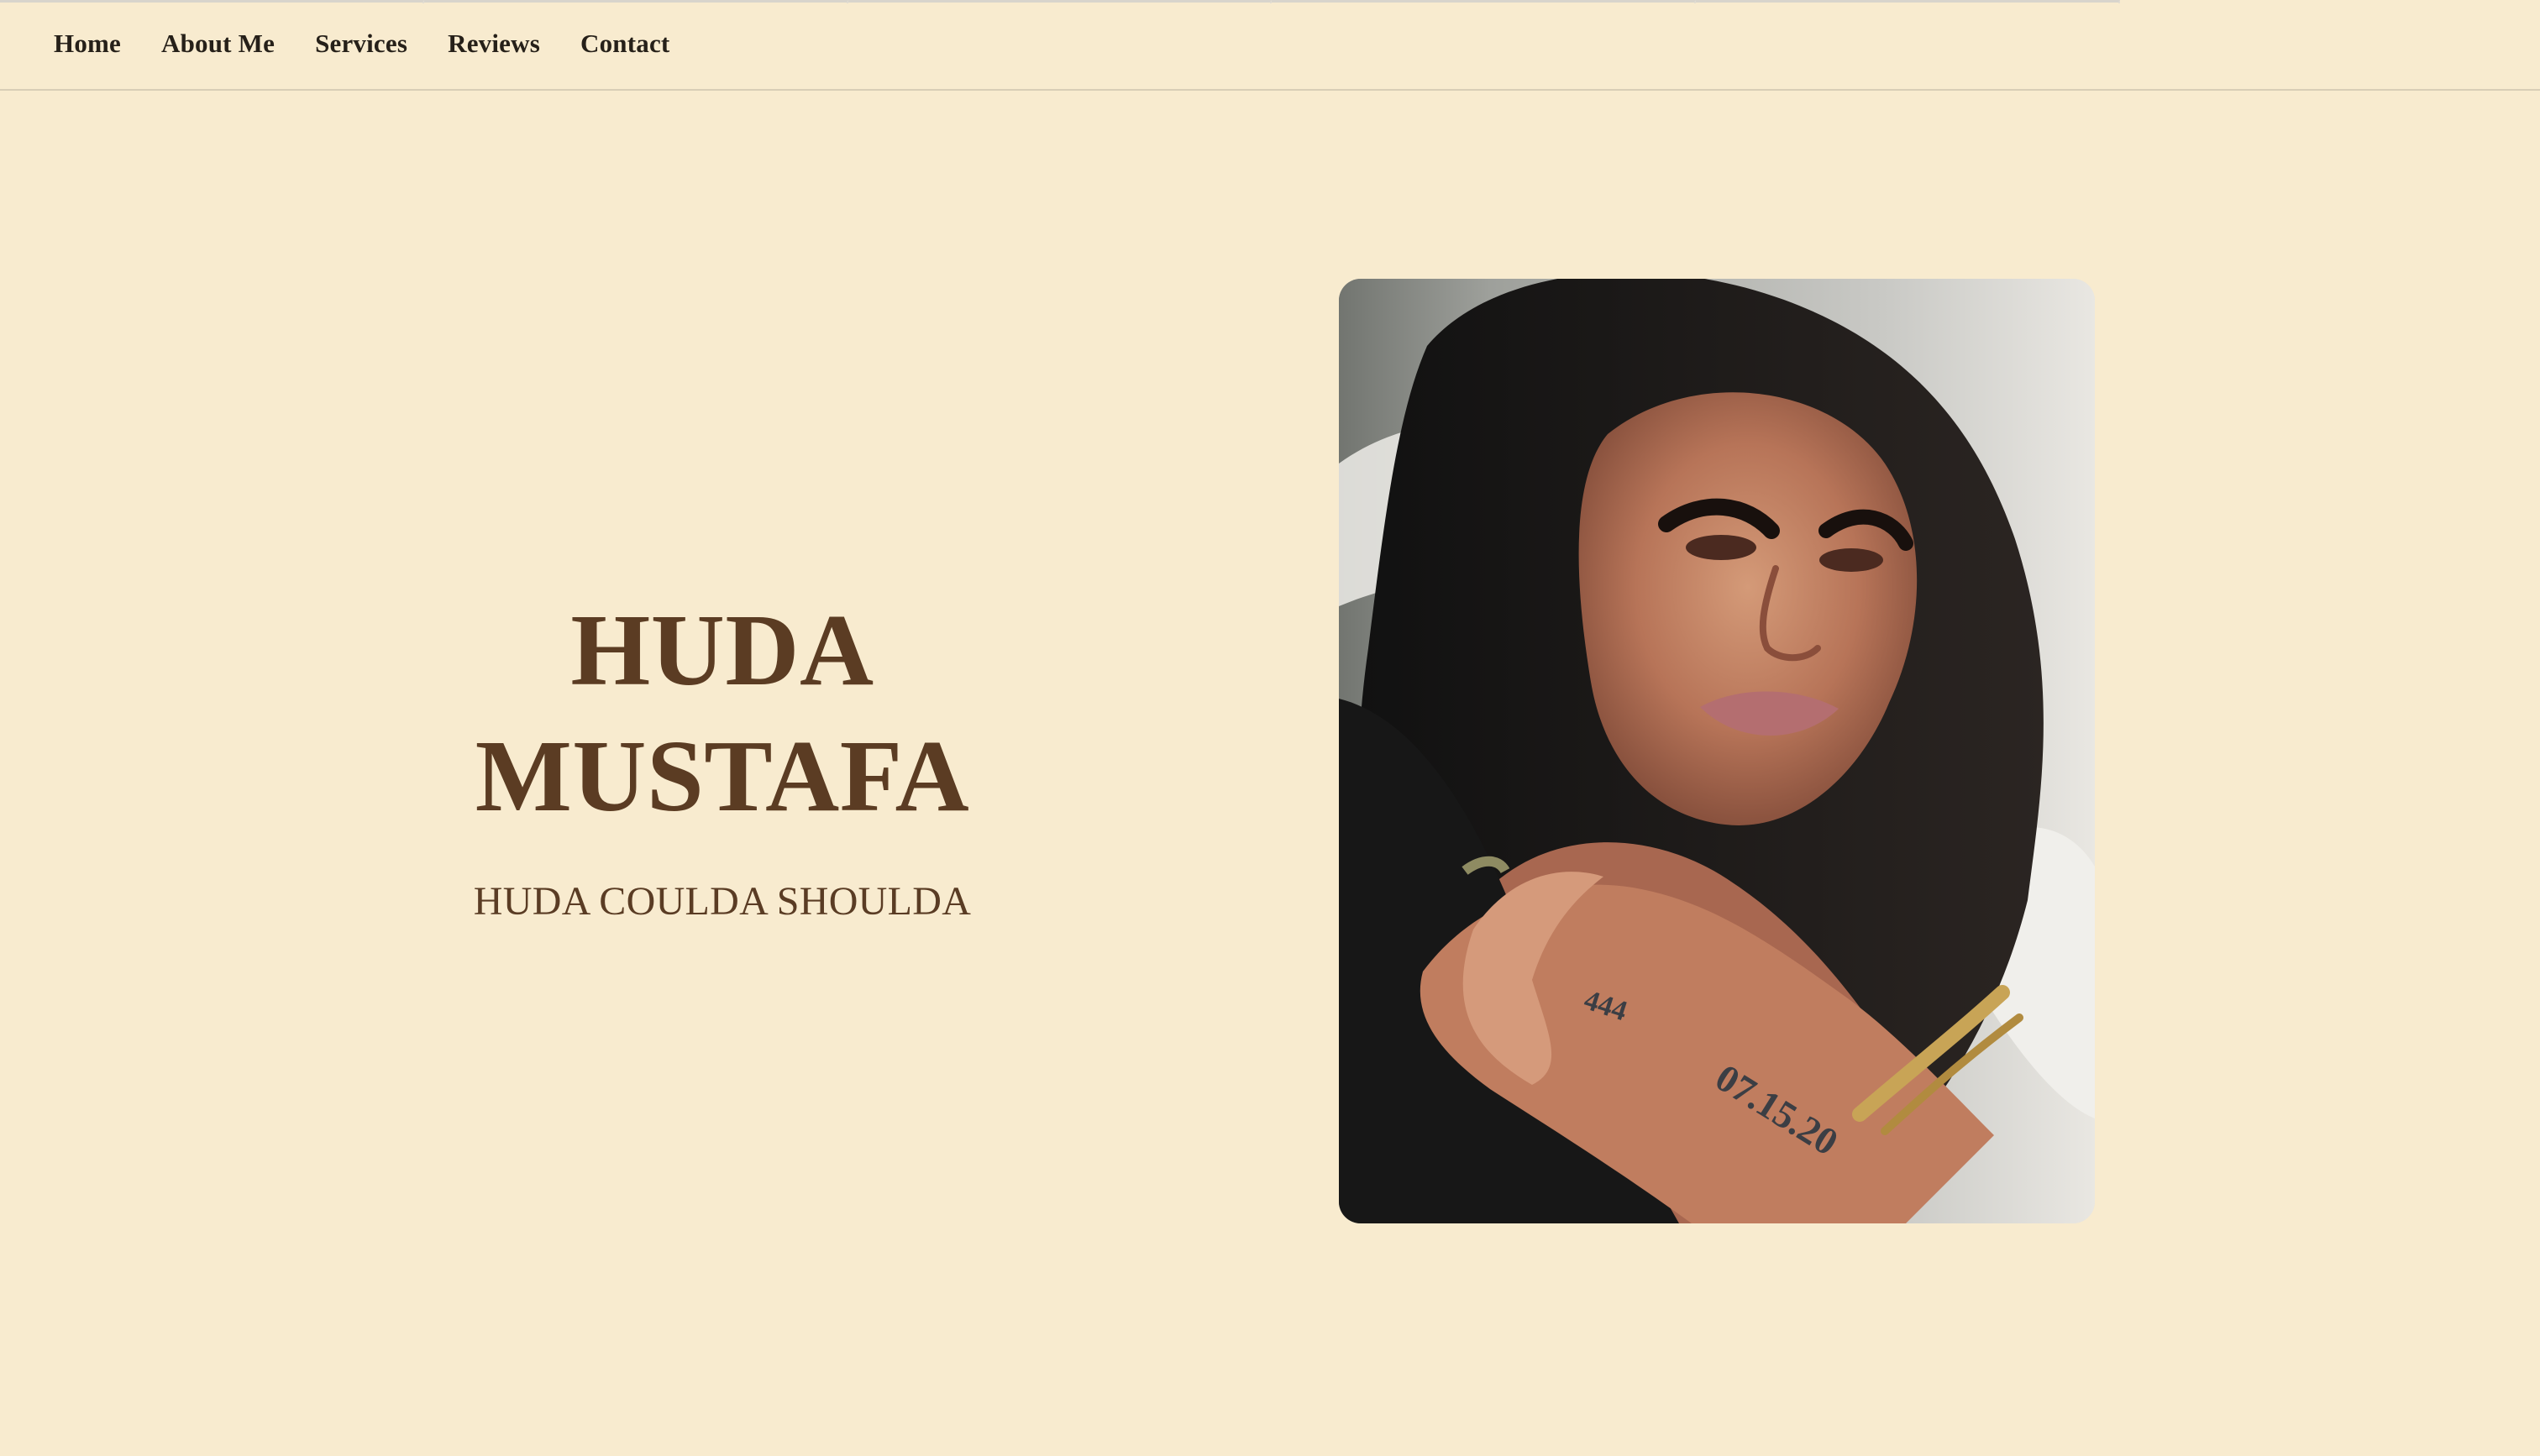 The width and height of the screenshot is (2540, 1456). What do you see at coordinates (722, 777) in the screenshot?
I see `hero-name-last: MUSTAFA` at bounding box center [722, 777].